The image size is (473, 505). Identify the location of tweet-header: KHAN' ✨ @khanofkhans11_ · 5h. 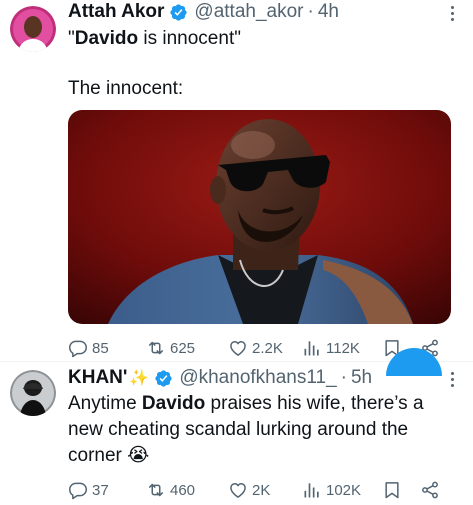
(220, 378).